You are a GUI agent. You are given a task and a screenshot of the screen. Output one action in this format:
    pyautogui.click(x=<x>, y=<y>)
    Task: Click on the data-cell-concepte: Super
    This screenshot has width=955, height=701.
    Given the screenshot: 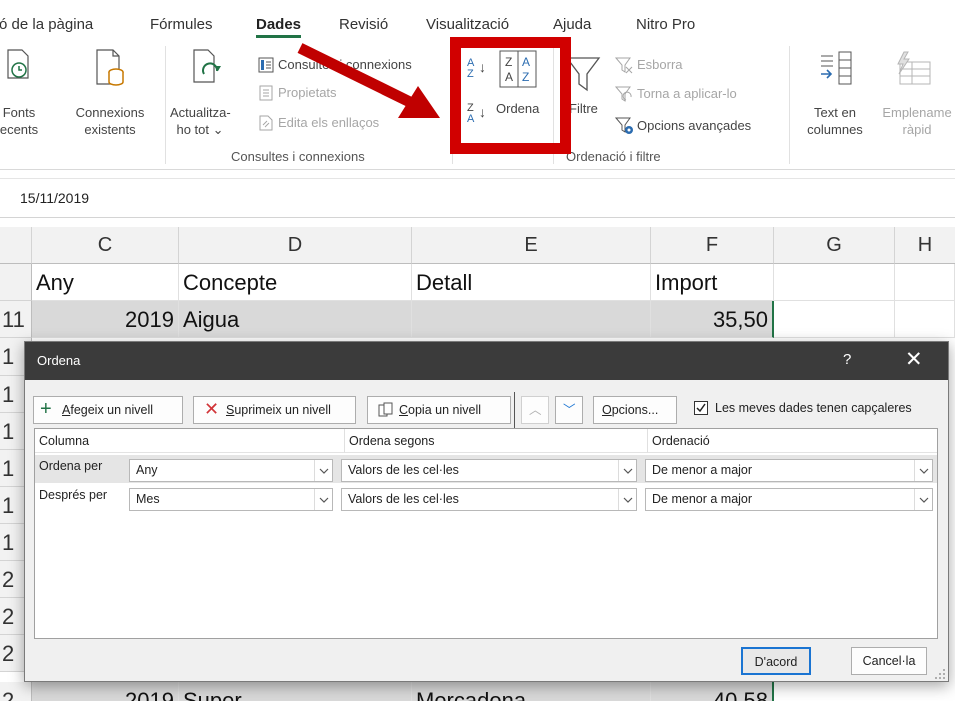 What is the action you would take?
    pyautogui.click(x=295, y=691)
    